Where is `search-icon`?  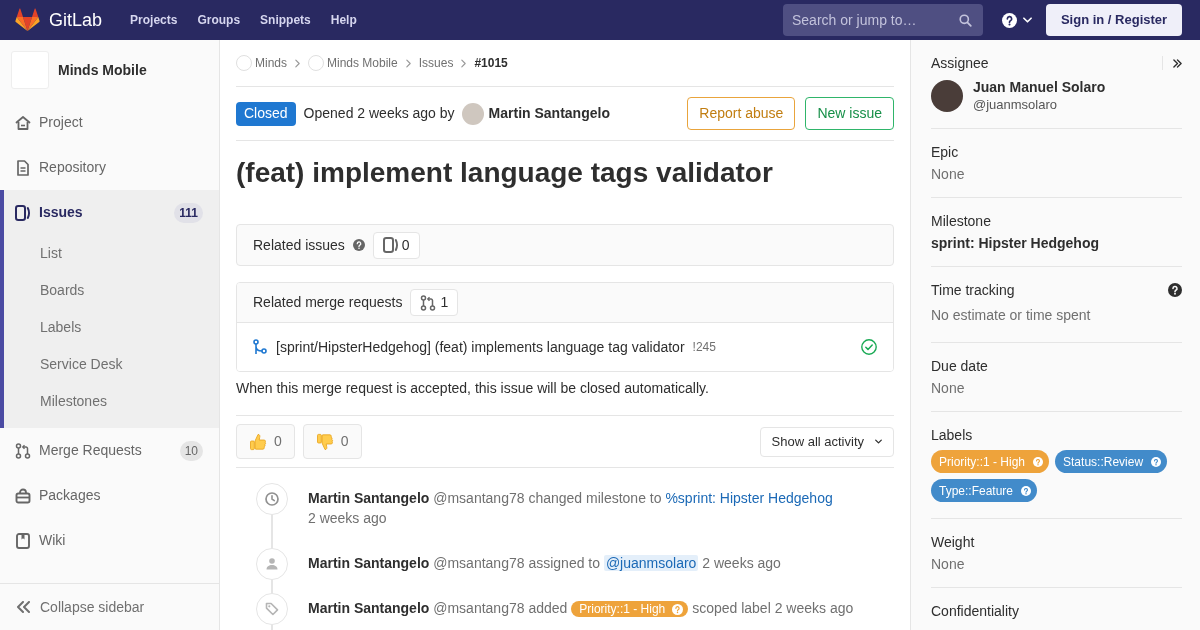
search-icon is located at coordinates (965, 20).